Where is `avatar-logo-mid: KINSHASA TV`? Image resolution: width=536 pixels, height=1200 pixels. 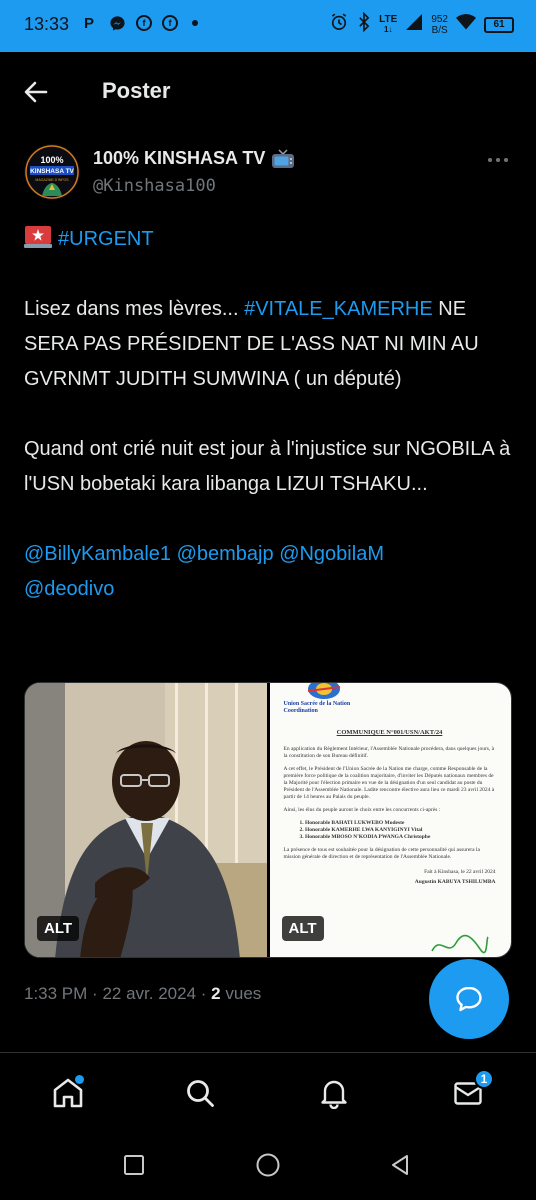
avatar-logo-mid: KINSHASA TV is located at coordinates (52, 171).